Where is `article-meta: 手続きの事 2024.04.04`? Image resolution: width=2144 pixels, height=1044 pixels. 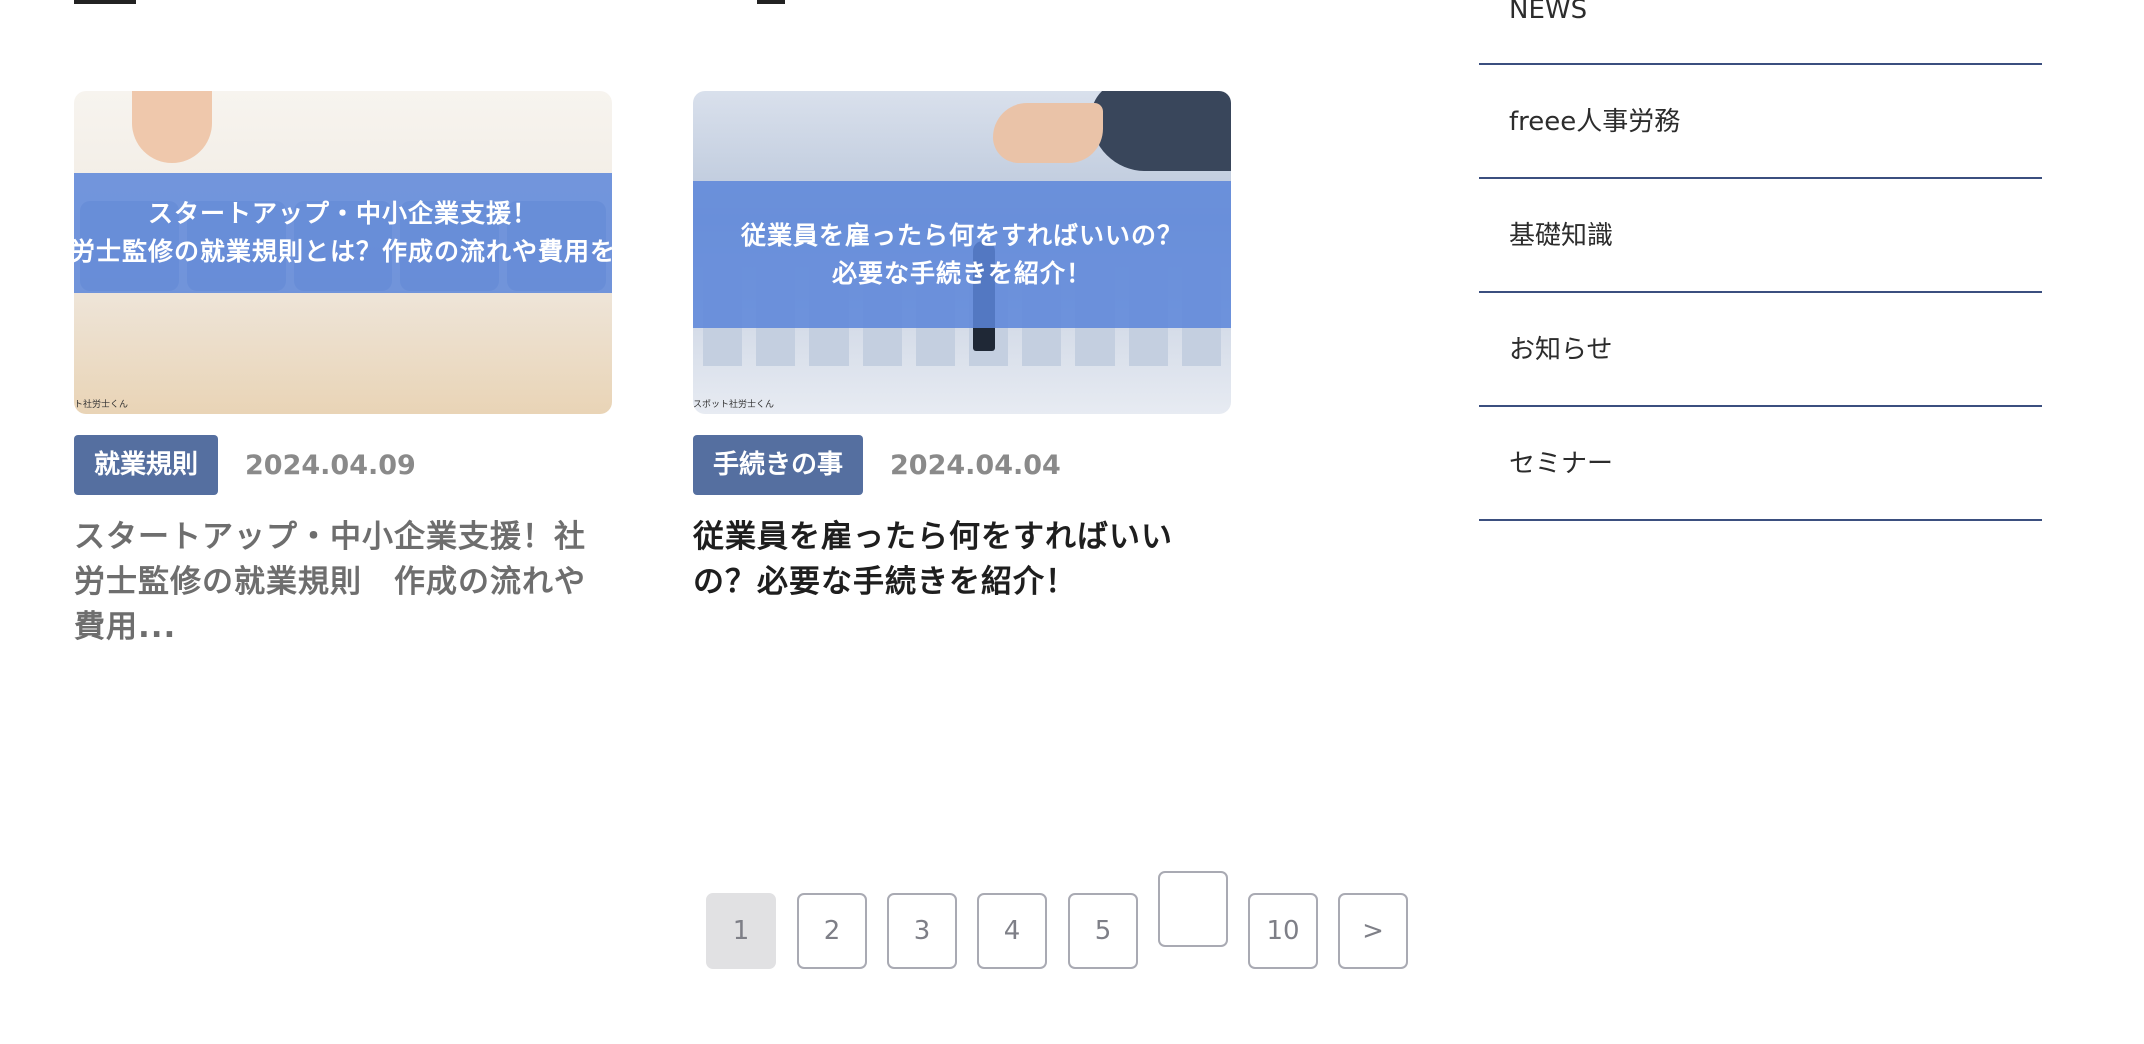 article-meta: 手続きの事 2024.04.04 is located at coordinates (962, 465).